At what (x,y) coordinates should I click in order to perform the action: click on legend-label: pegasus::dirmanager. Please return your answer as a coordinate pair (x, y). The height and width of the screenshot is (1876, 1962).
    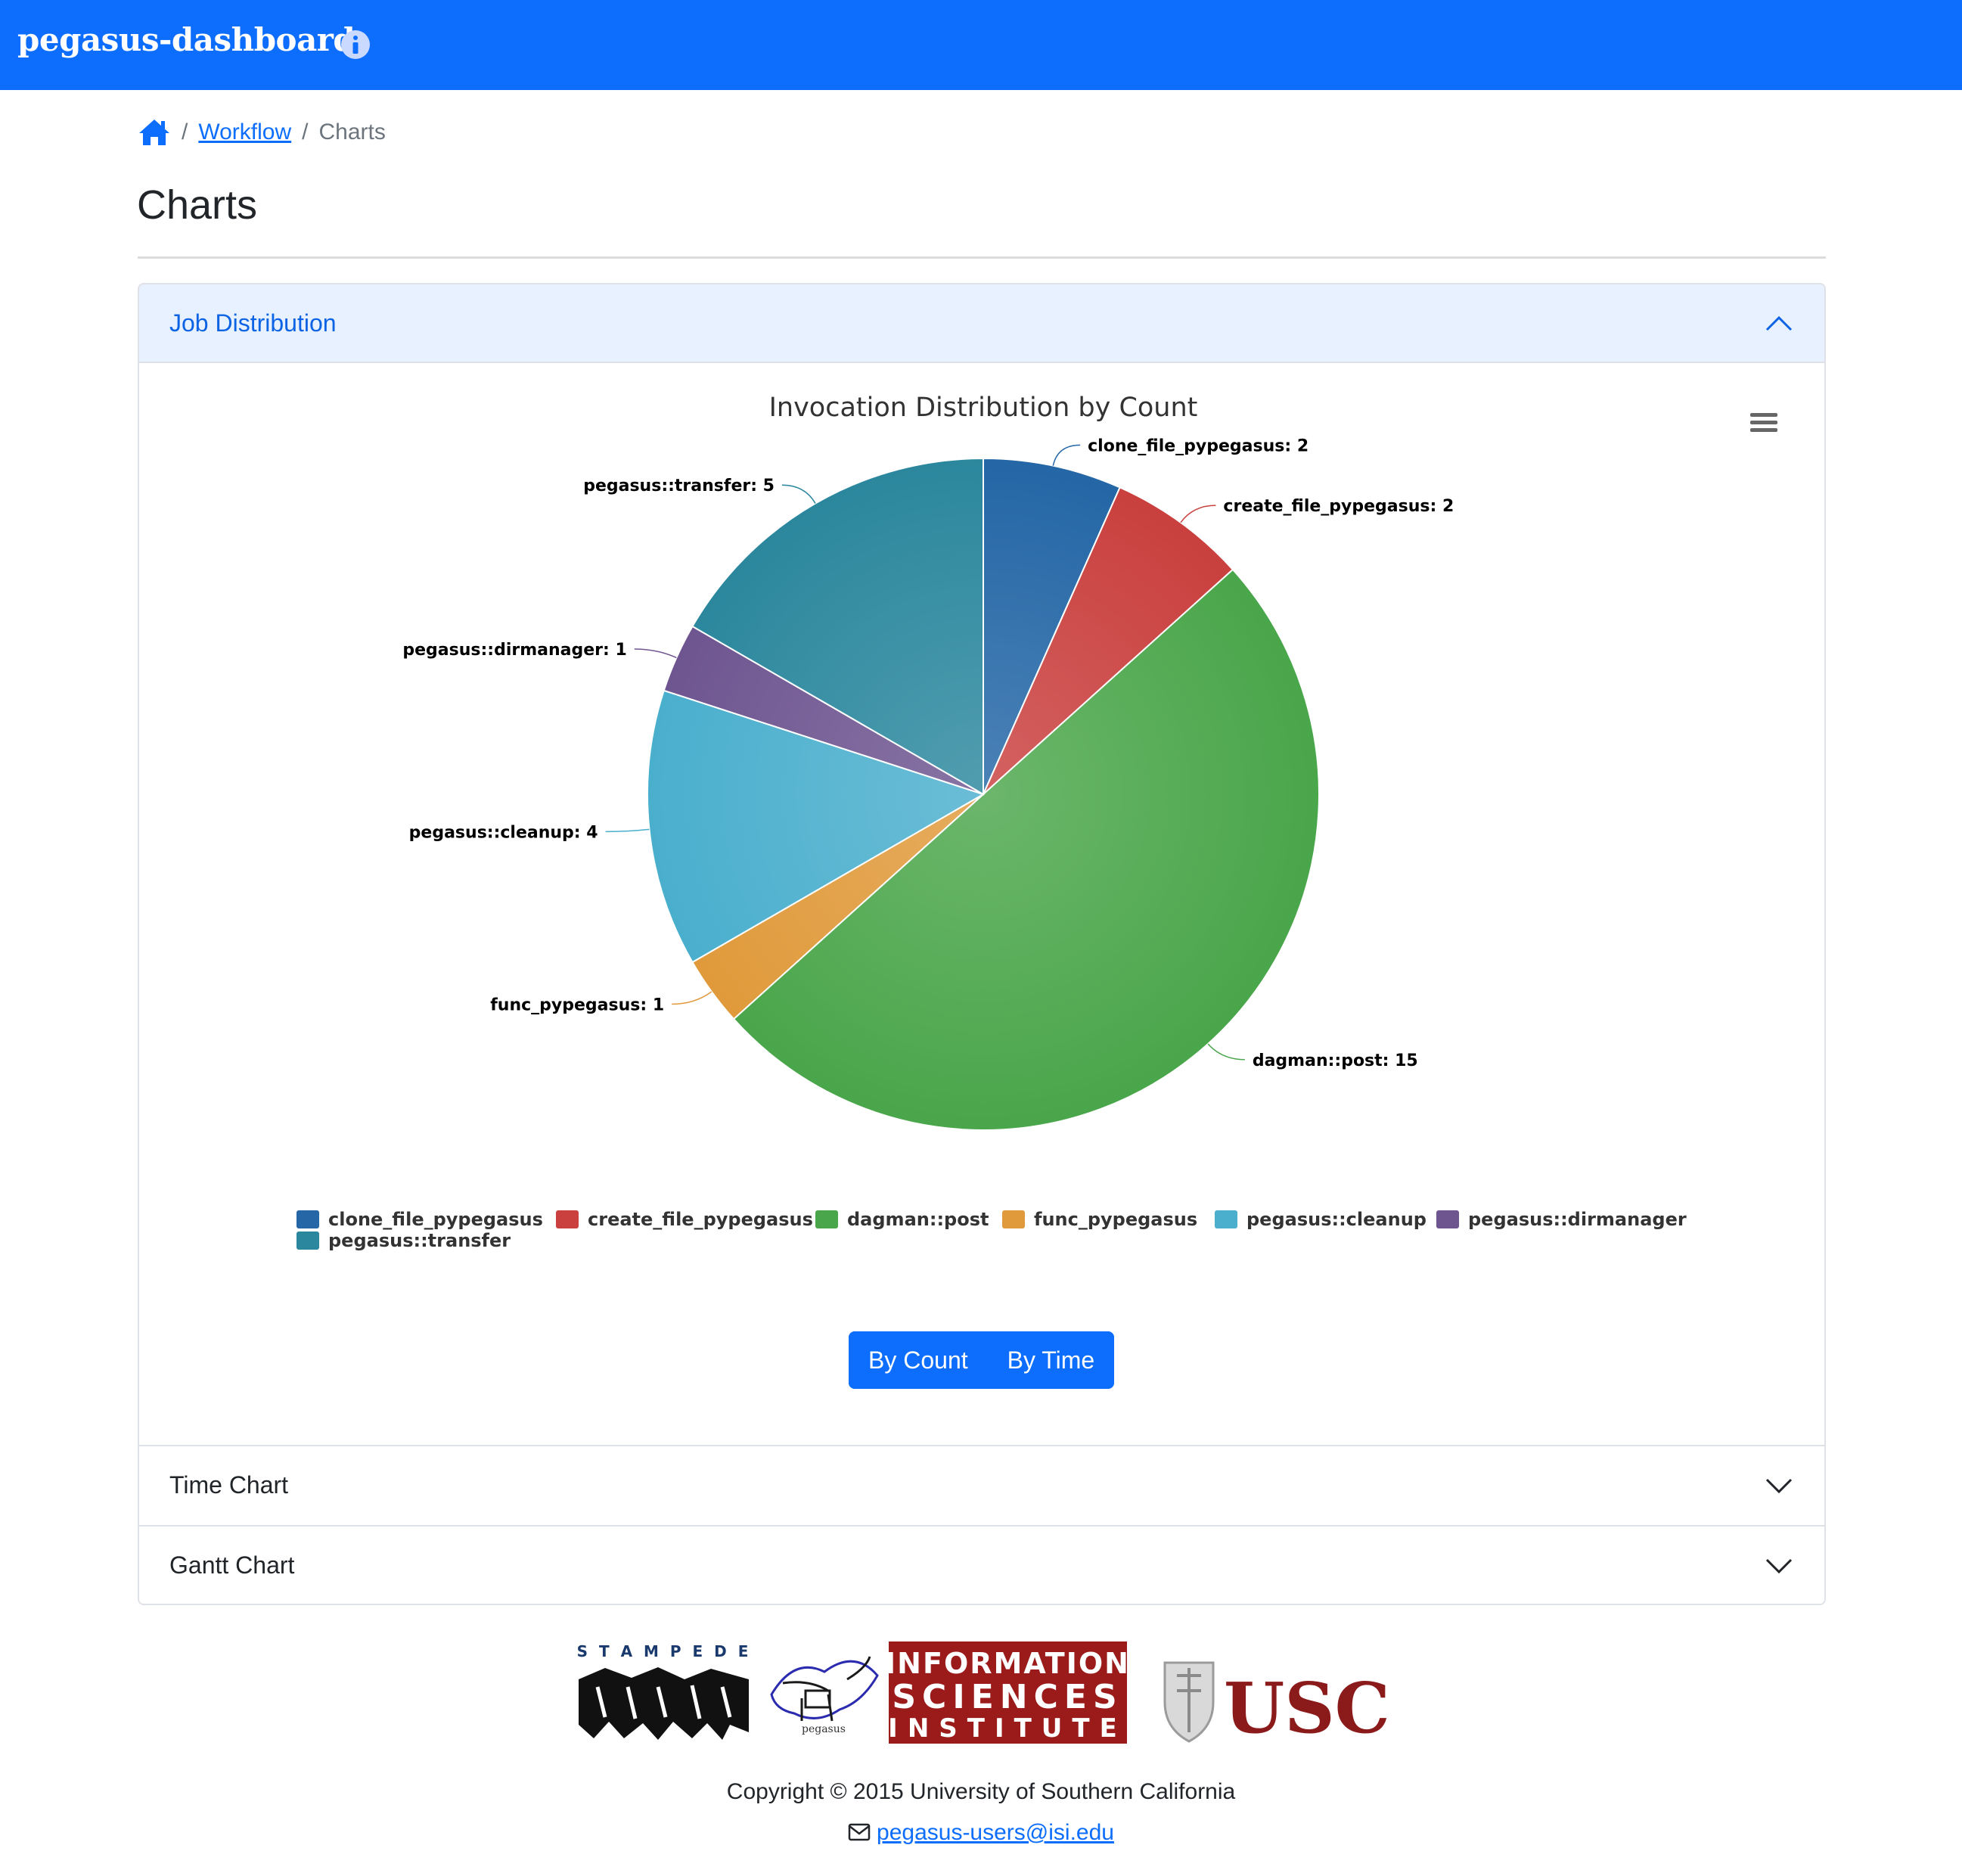
    Looking at the image, I should click on (1577, 1219).